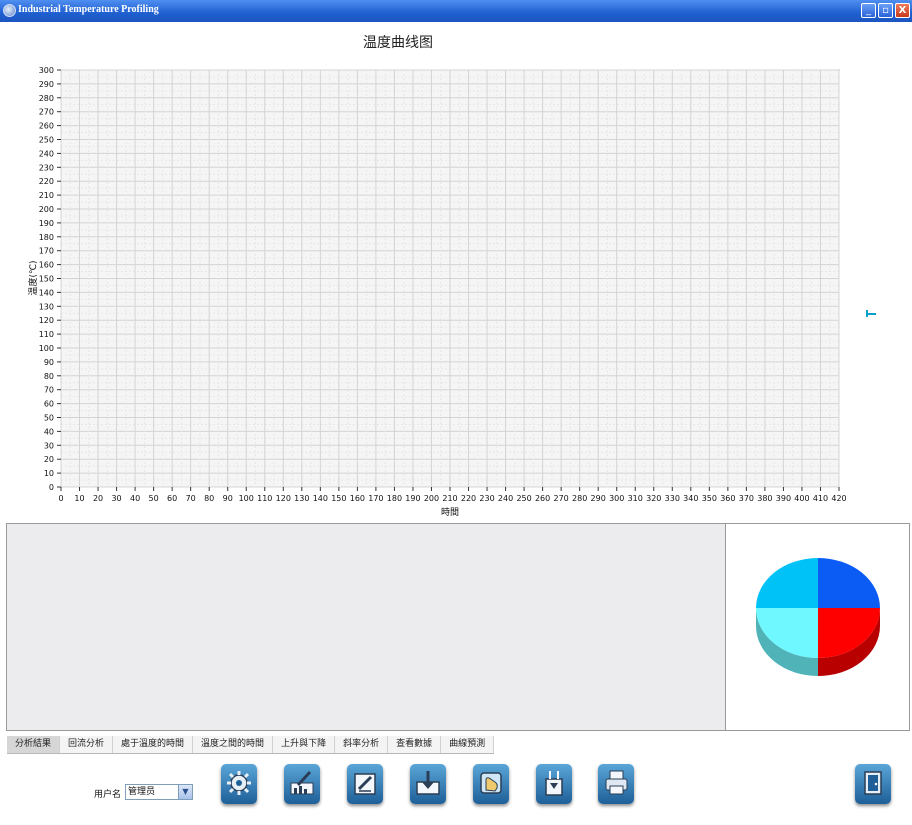  What do you see at coordinates (51, 487) in the screenshot?
I see `y-tick-label: 0` at bounding box center [51, 487].